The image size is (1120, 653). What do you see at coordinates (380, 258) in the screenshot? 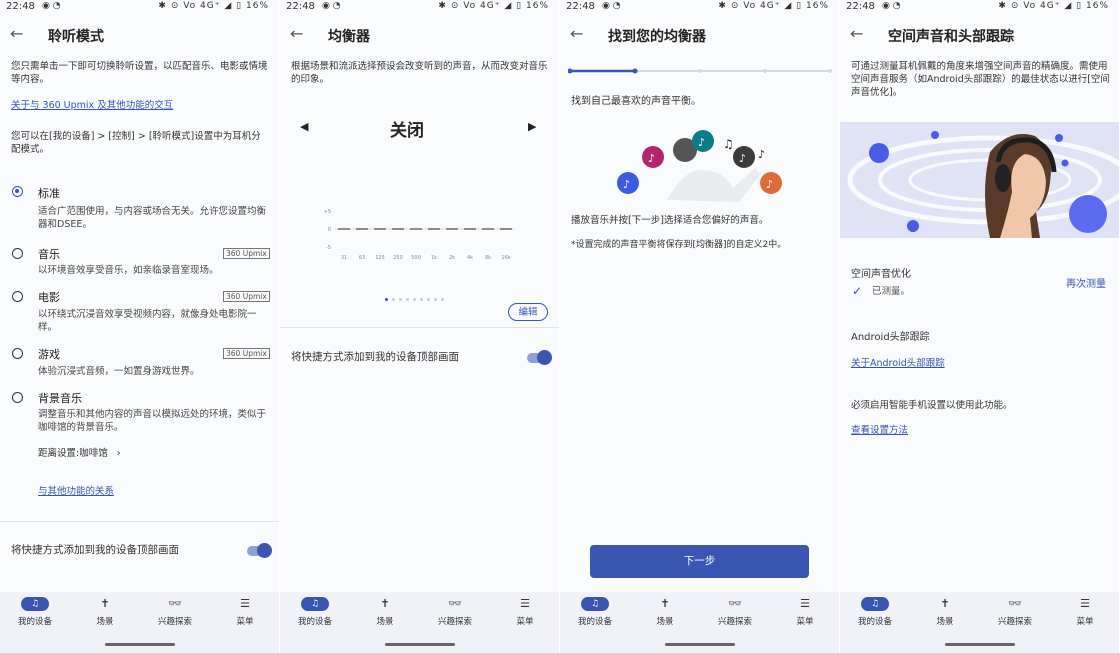
I see `eq-band-label: 125` at bounding box center [380, 258].